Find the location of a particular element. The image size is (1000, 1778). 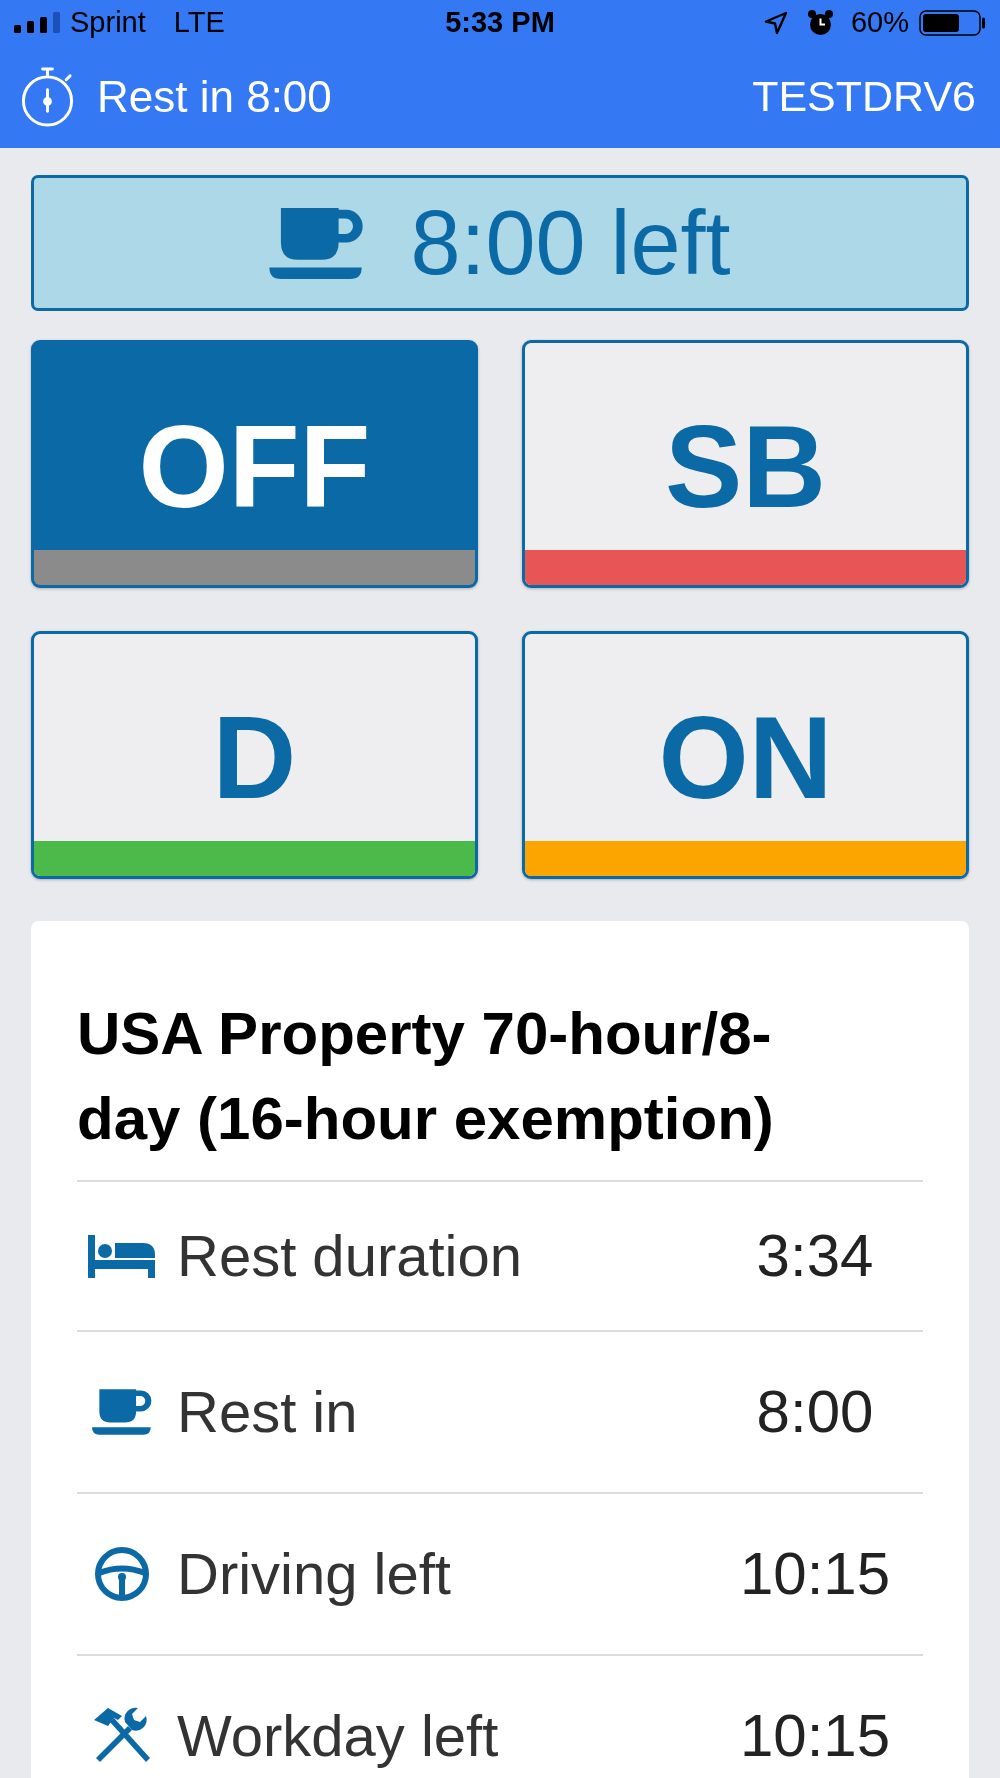

bed-icon is located at coordinates (121, 1256).